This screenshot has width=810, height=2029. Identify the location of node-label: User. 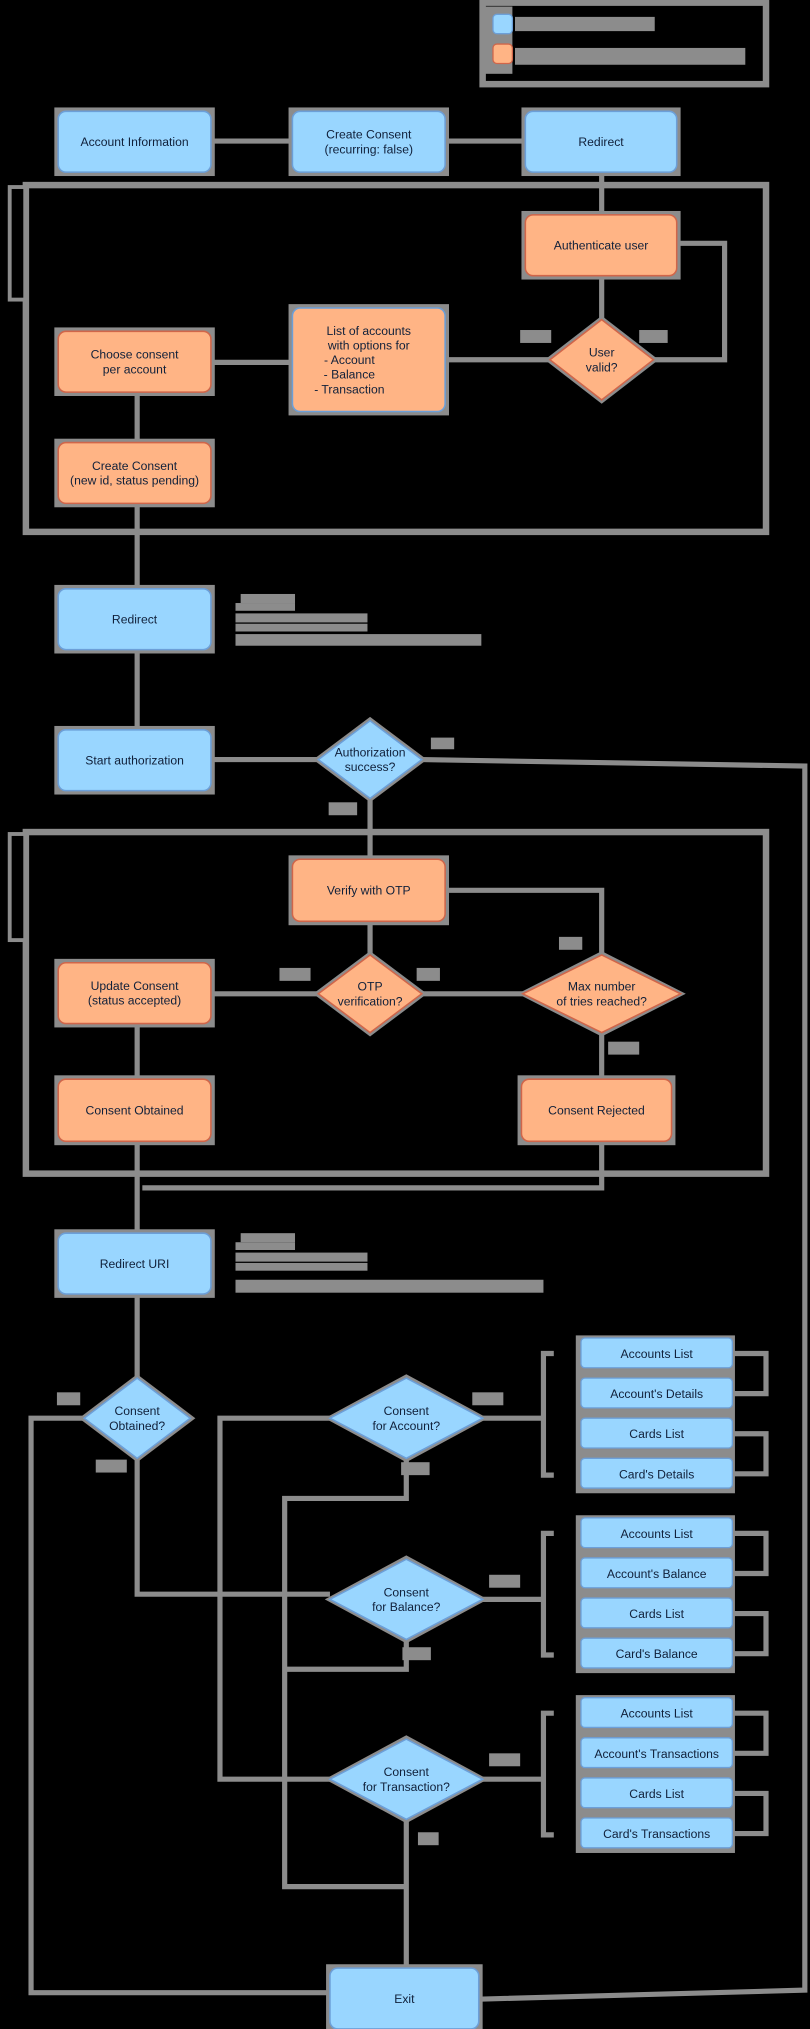
(602, 353).